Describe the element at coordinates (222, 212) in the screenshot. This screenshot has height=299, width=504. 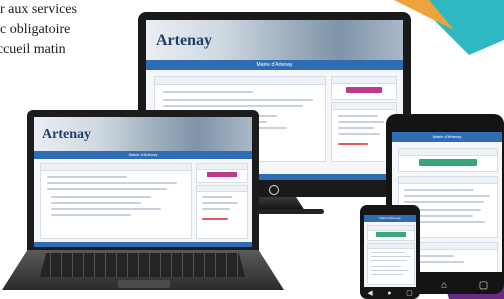
I see `laptop-sidebar-contact` at that location.